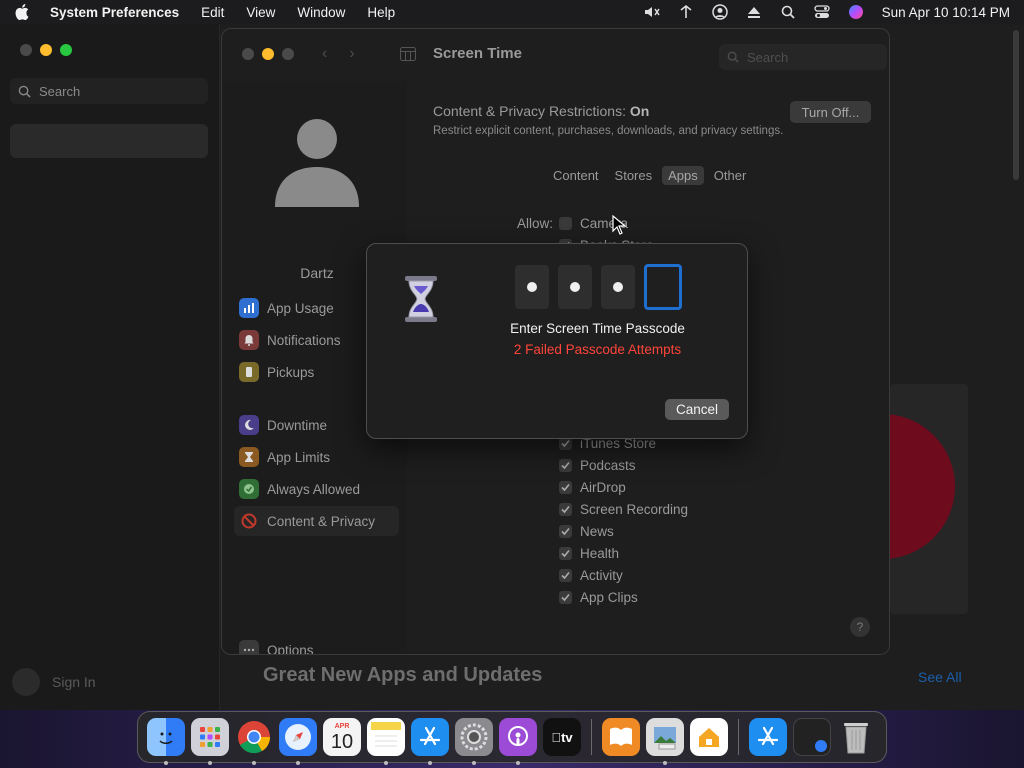  I want to click on history-nav: ‹ ›, so click(338, 54).